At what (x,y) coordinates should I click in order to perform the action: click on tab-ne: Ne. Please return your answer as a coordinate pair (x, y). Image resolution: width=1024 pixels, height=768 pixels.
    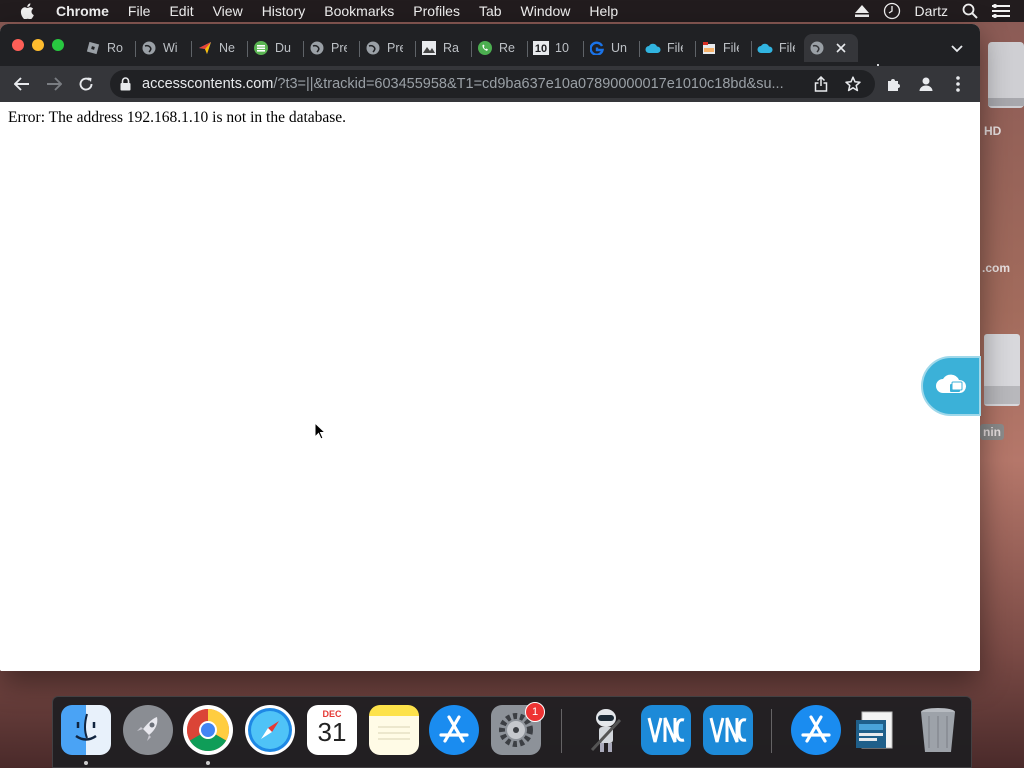
    Looking at the image, I should click on (219, 48).